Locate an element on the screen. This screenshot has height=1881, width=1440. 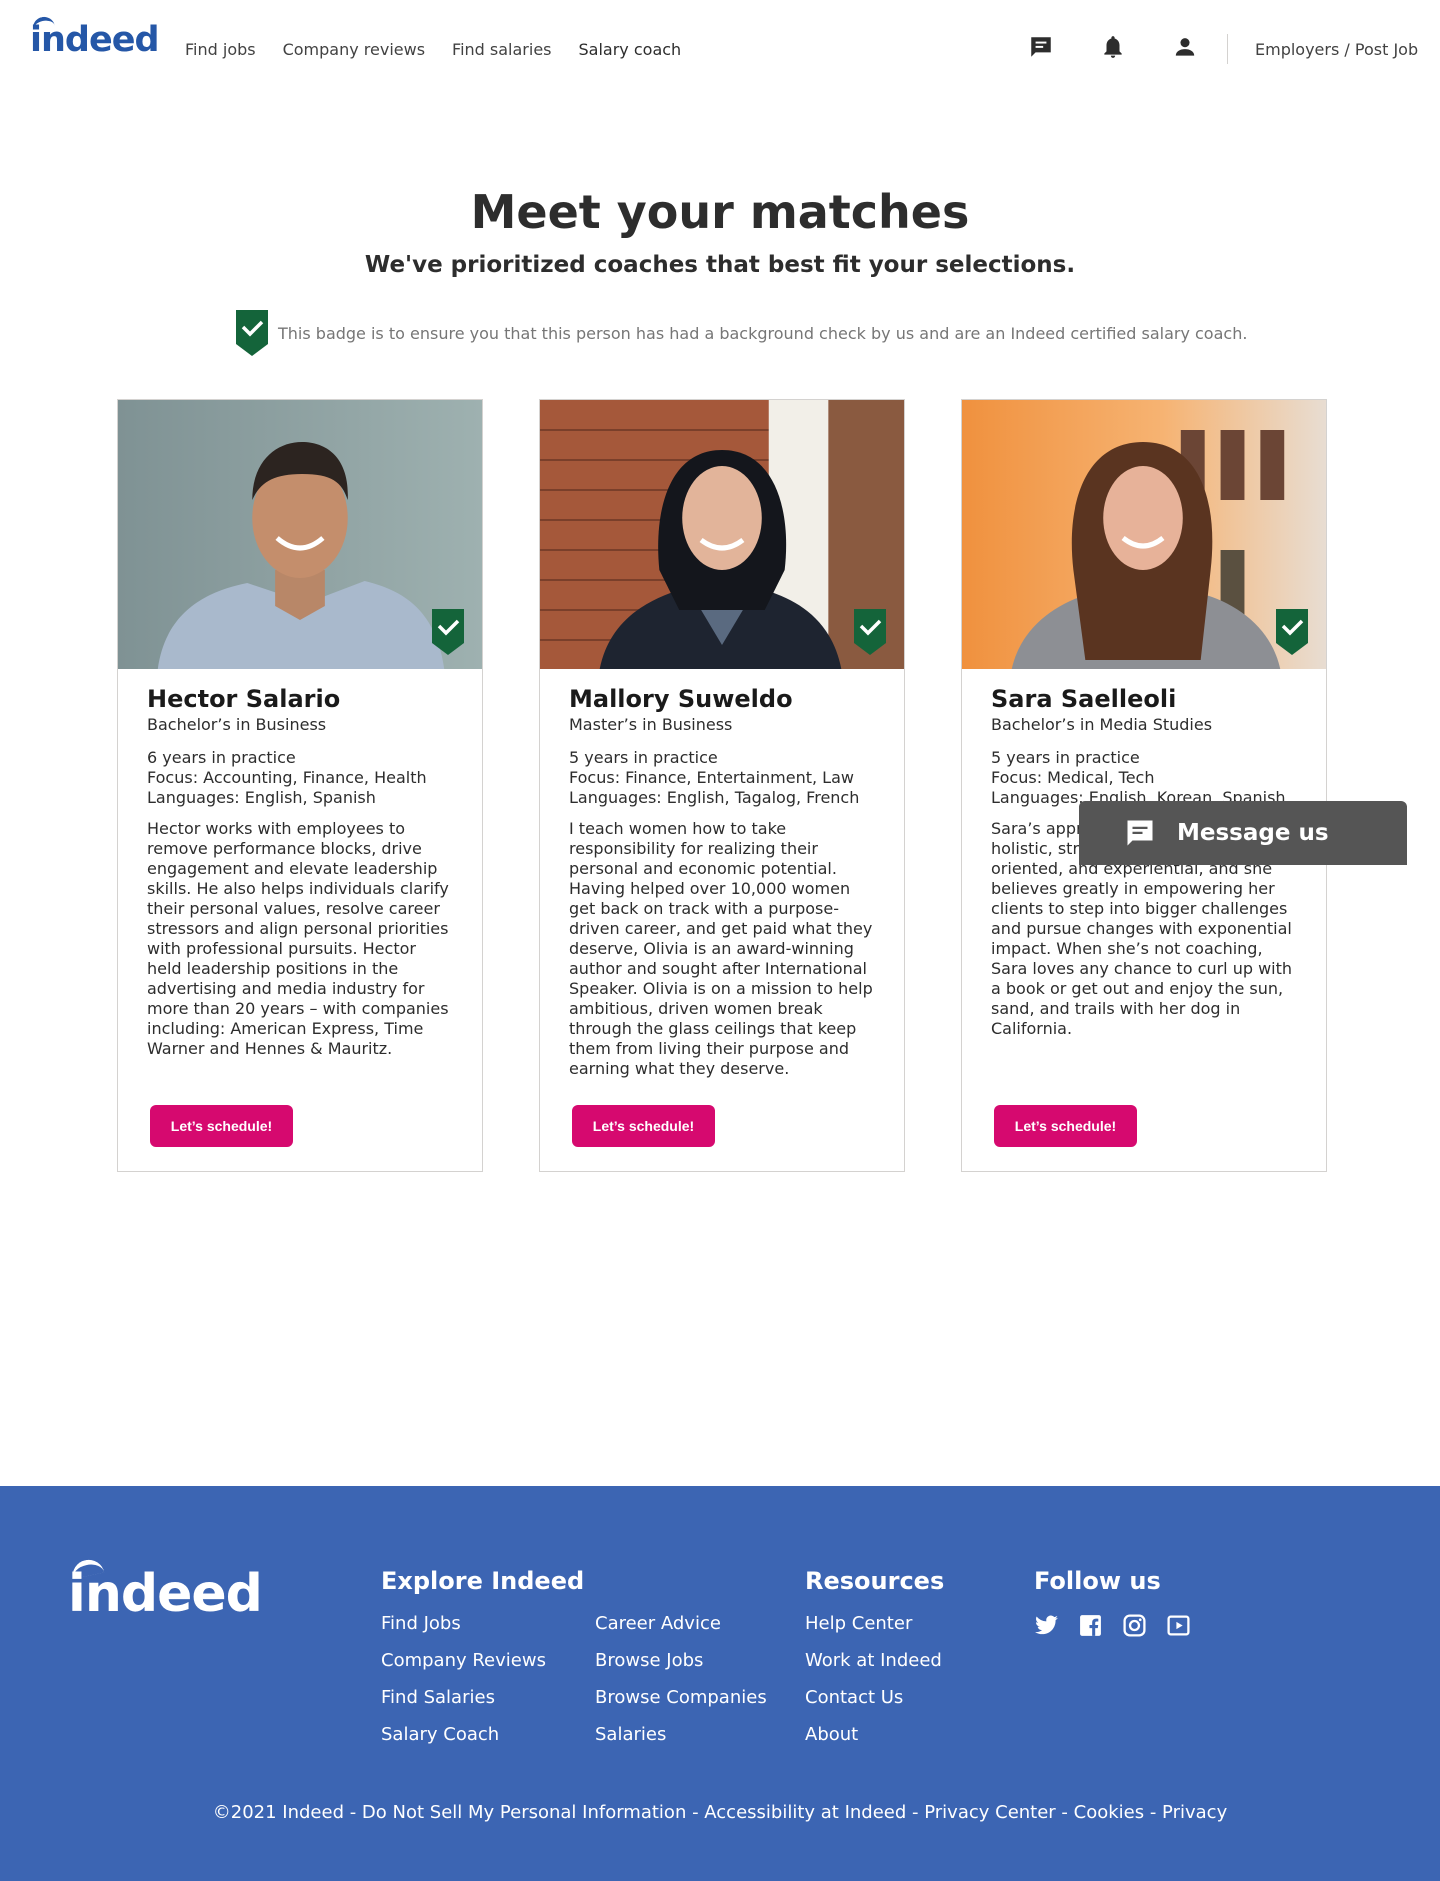
message-us-label: Message us is located at coordinates (1253, 833).